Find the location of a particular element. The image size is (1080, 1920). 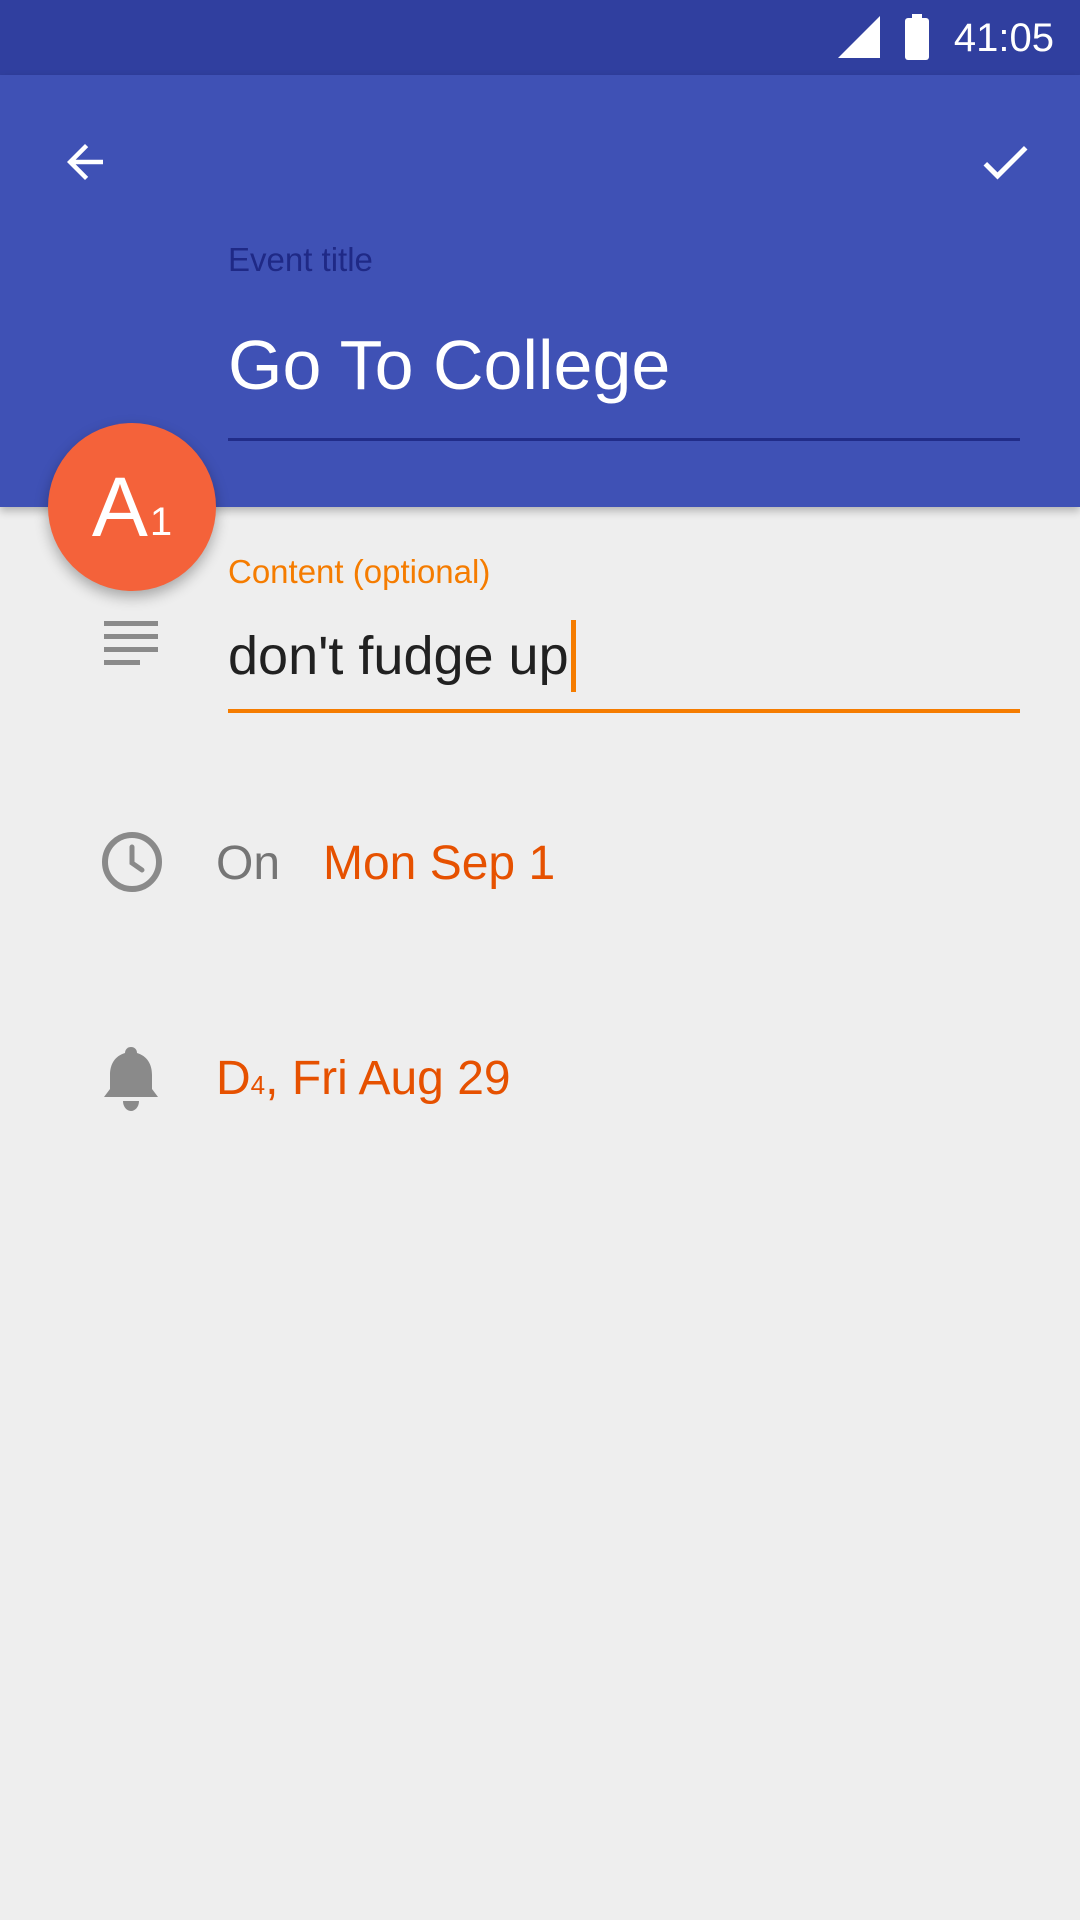

reminder-subscript: 4 is located at coordinates (258, 1085).